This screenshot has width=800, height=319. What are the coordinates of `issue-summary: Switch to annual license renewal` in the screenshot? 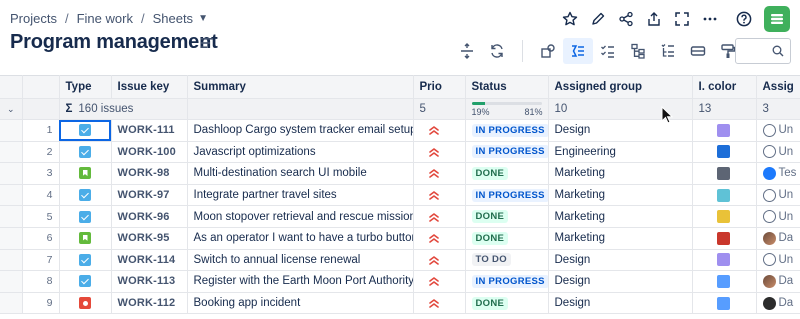 It's located at (300, 260).